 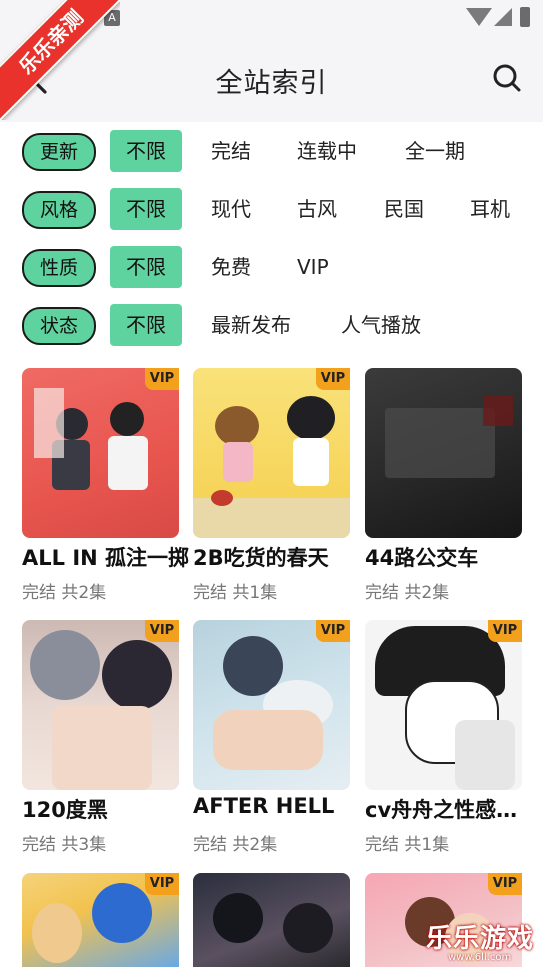 I want to click on page-title: 全站索引, so click(x=271, y=83).